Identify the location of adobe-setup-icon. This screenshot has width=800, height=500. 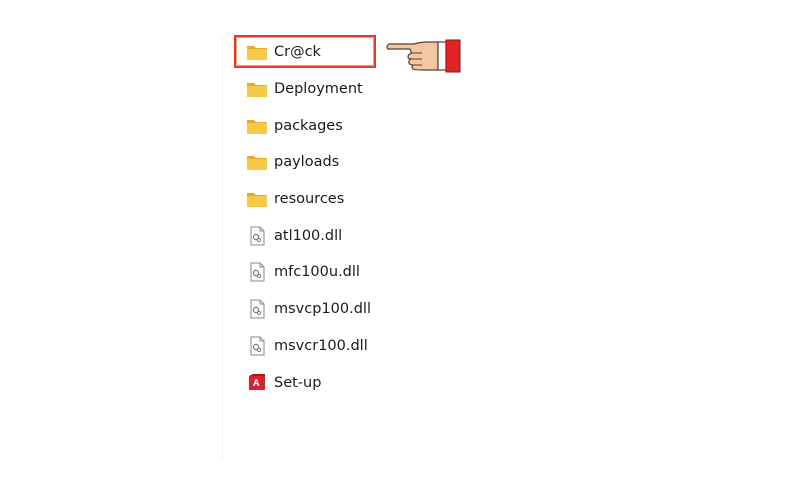
(257, 383).